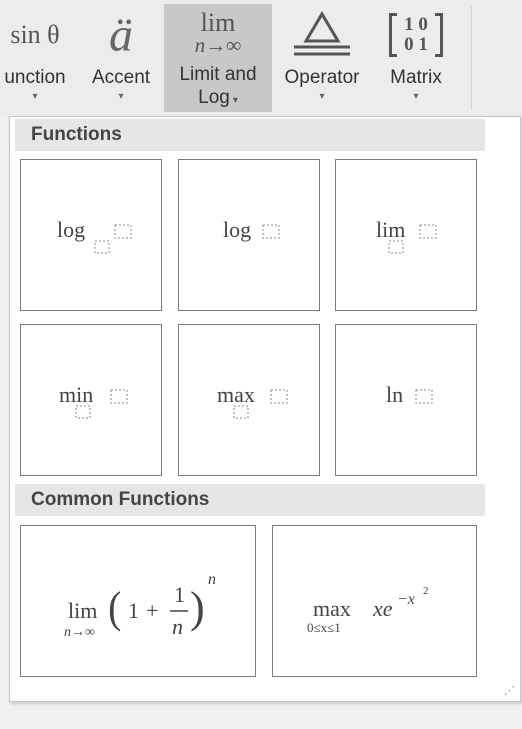  What do you see at coordinates (324, 627) in the screenshot?
I see `svg-text: 0≤x≤1` at bounding box center [324, 627].